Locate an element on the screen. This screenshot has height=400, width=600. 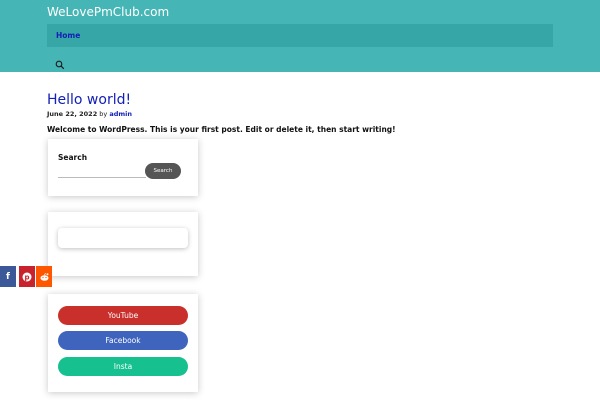
site-title: WeLovePmClub.com is located at coordinates (108, 12).